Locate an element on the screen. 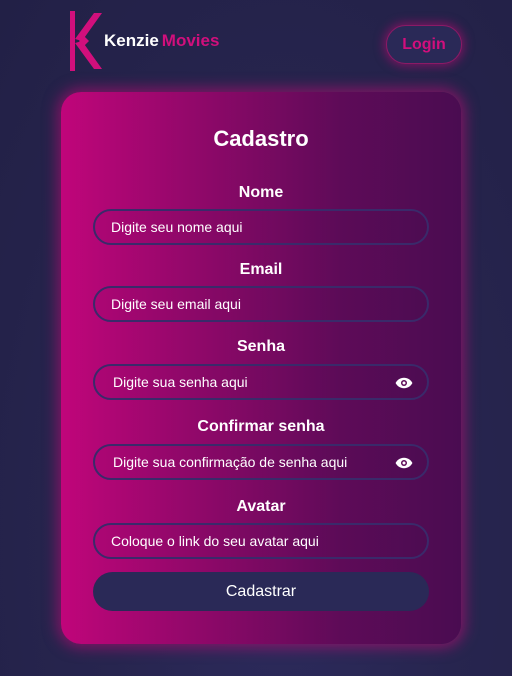  confirm-password-field is located at coordinates (261, 462).